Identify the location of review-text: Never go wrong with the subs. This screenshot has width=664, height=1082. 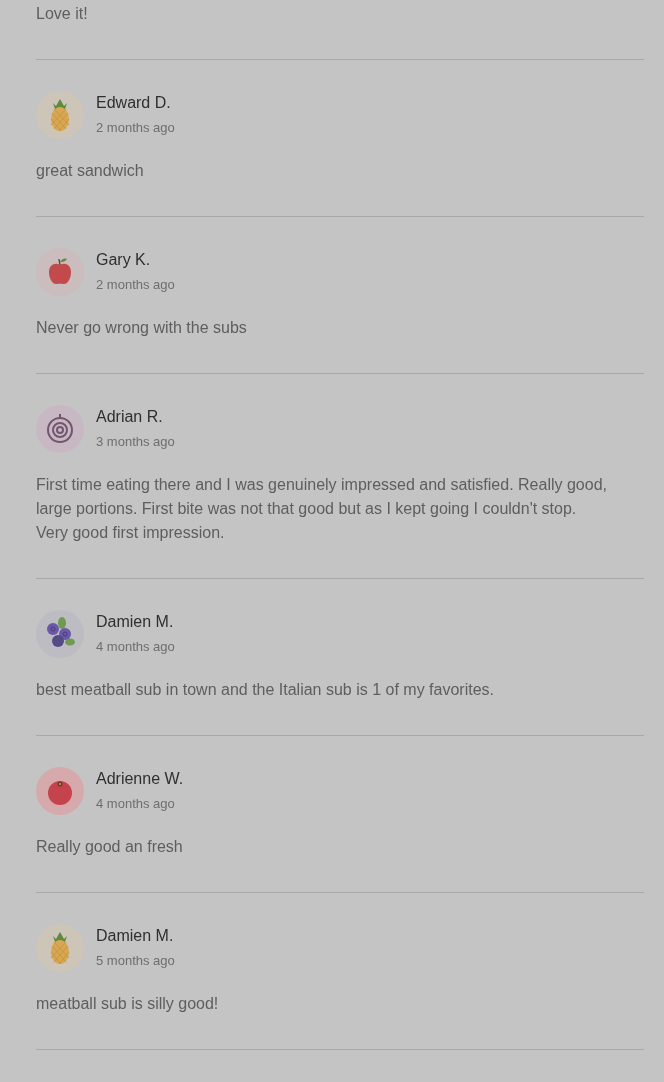
(142, 328).